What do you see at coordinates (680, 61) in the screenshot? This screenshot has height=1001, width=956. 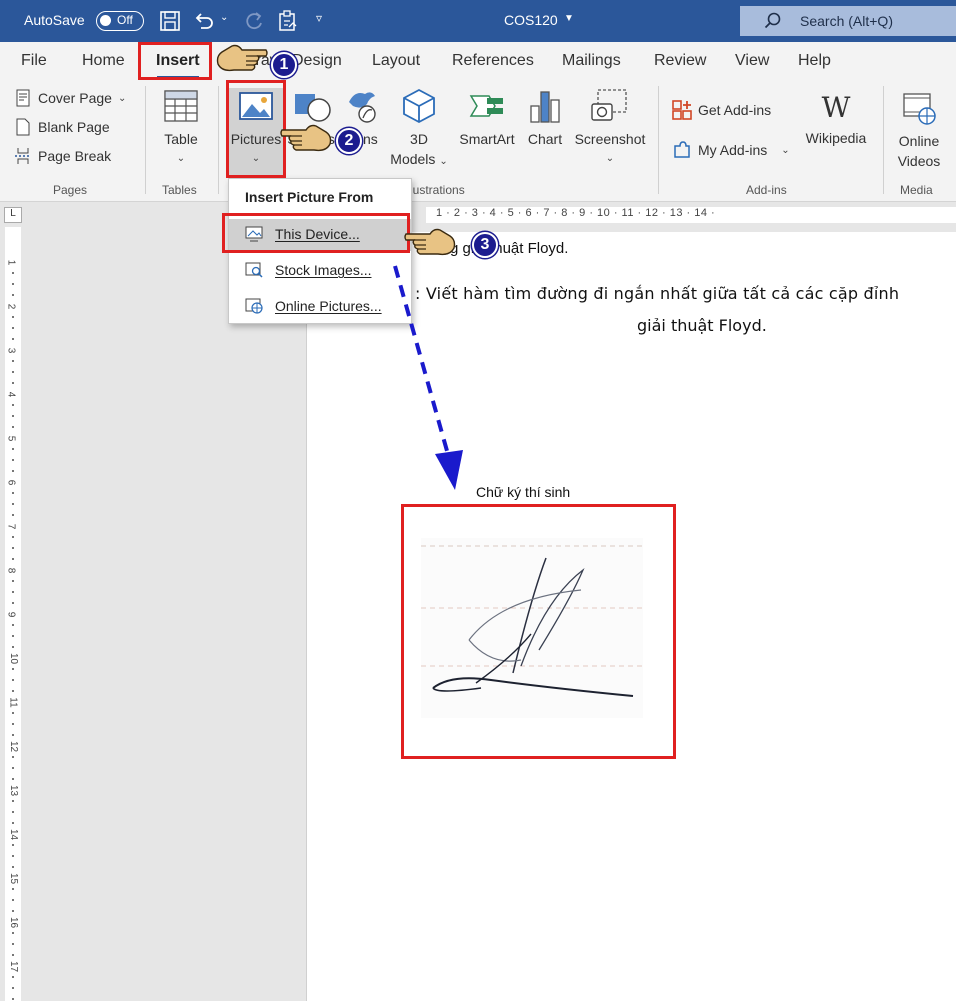 I see `tab-review: Review` at bounding box center [680, 61].